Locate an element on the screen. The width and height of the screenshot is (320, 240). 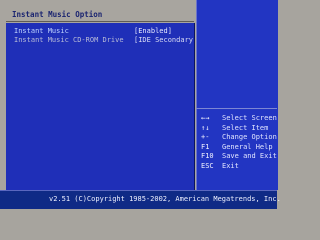
key-label: F1 is located at coordinates (205, 146).